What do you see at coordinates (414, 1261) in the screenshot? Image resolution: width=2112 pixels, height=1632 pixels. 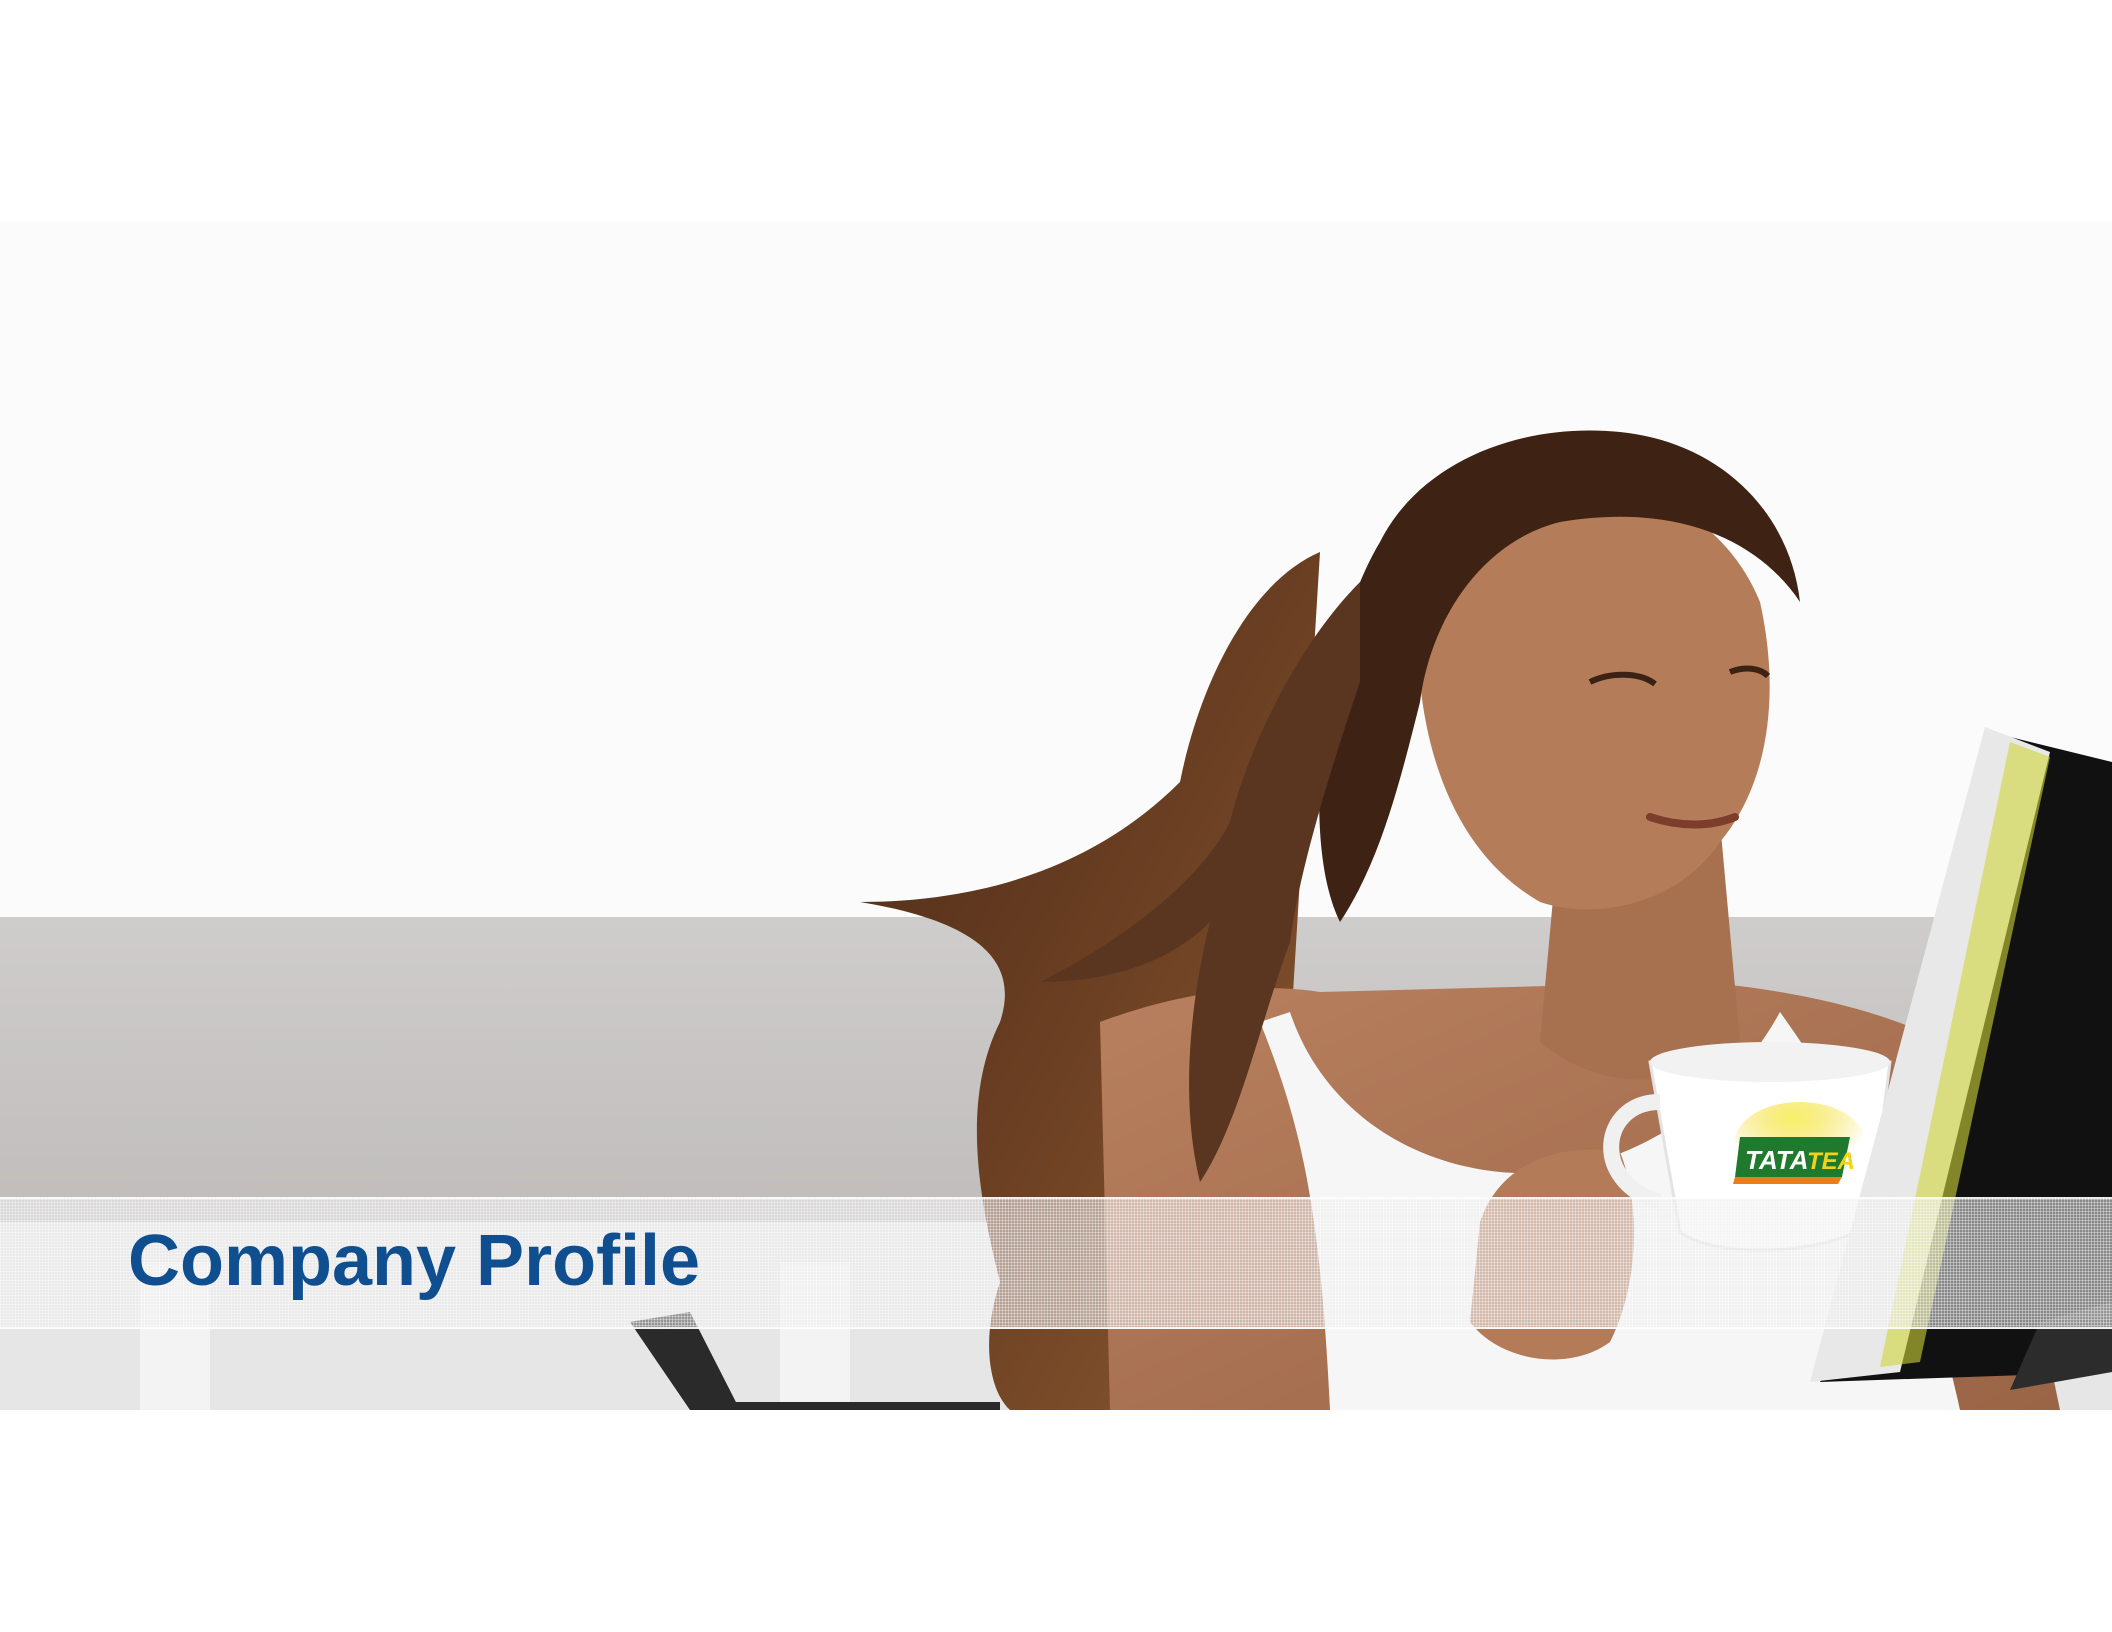 I see `page-title: Company Profile` at bounding box center [414, 1261].